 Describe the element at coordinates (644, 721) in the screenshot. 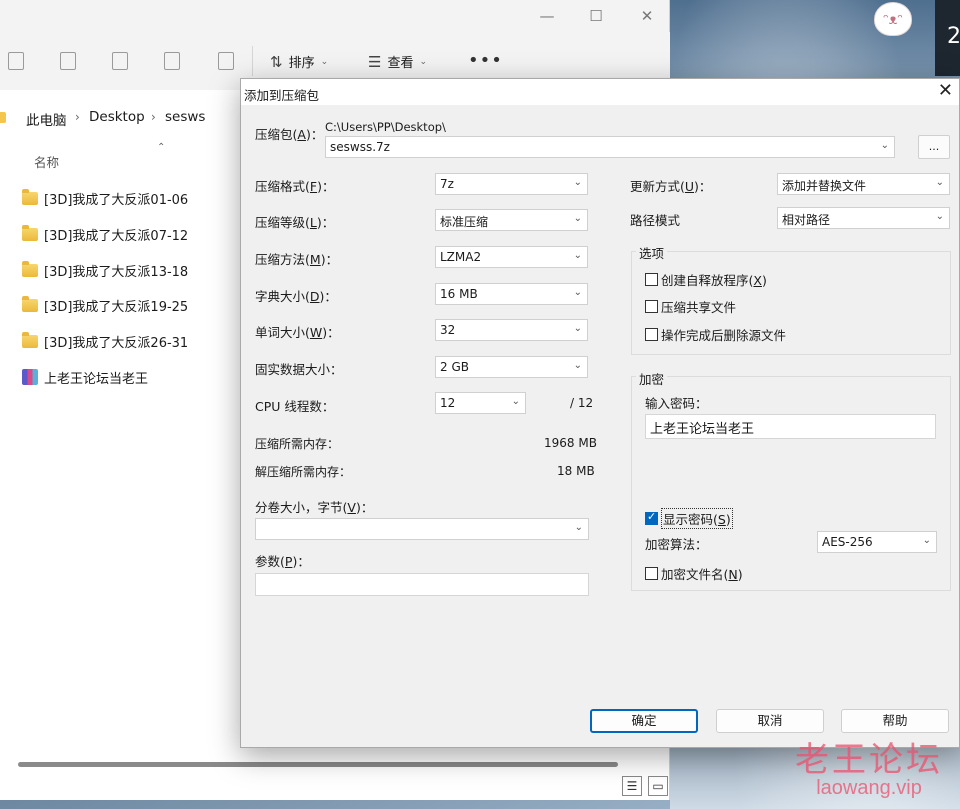

I see `ok-button: 确定` at that location.